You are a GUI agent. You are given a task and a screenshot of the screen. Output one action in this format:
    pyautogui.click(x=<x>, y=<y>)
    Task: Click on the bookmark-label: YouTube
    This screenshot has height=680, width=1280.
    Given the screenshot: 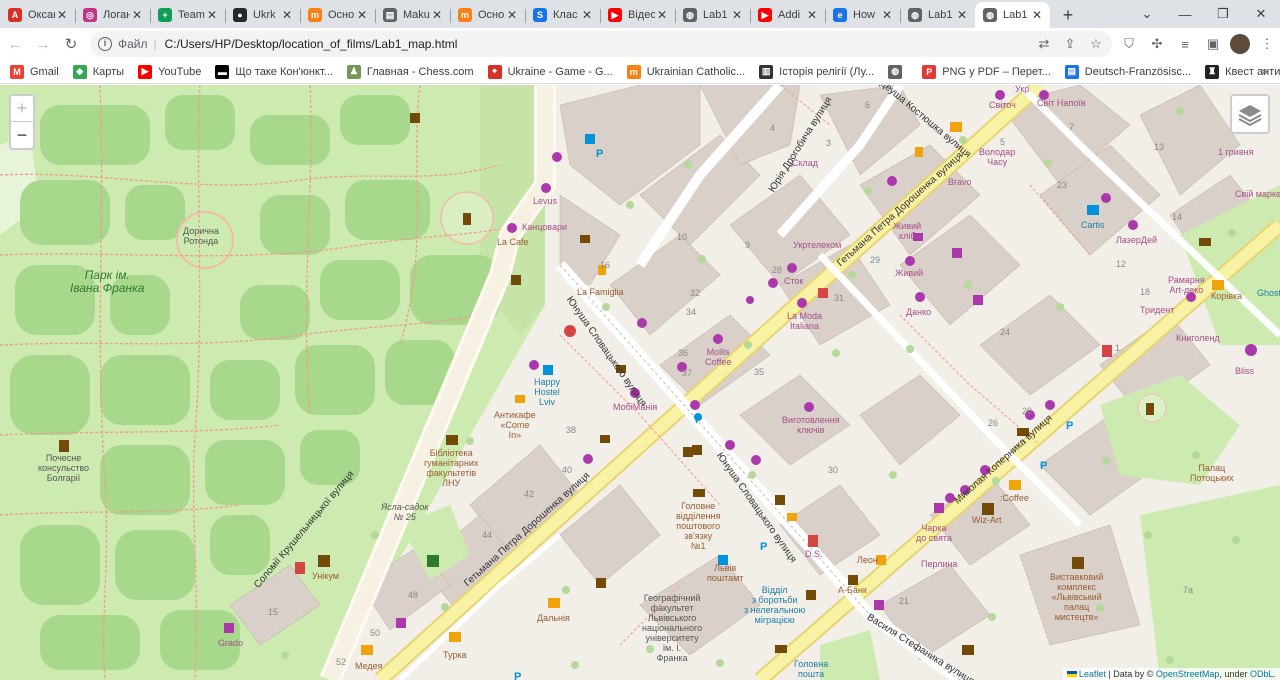 What is the action you would take?
    pyautogui.click(x=180, y=71)
    